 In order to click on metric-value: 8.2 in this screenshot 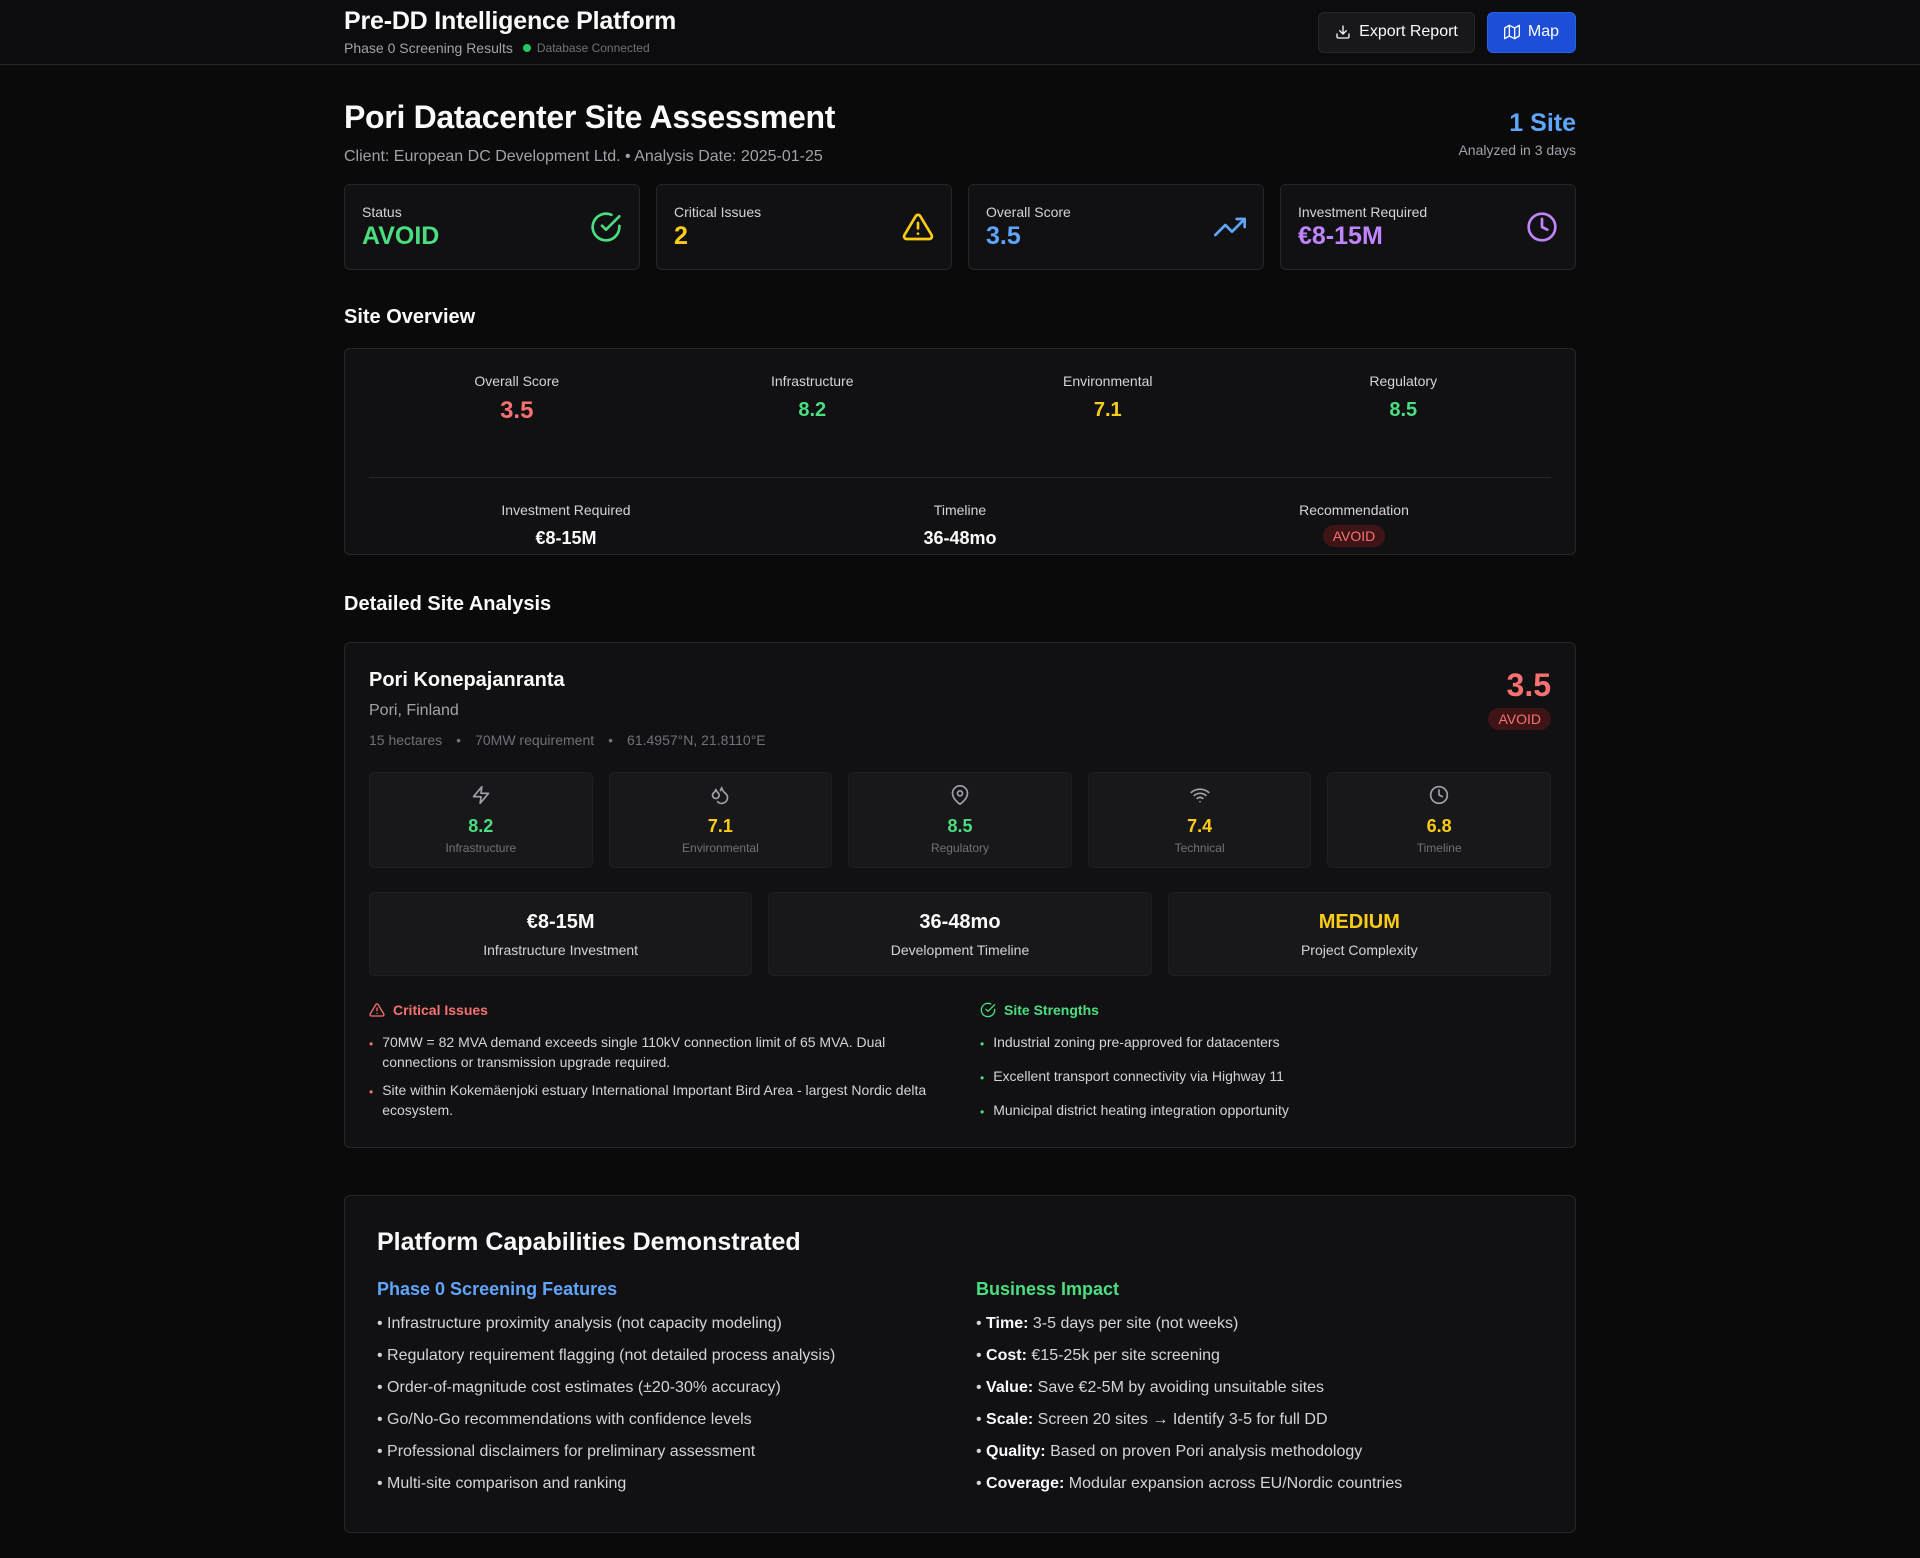, I will do `click(481, 826)`.